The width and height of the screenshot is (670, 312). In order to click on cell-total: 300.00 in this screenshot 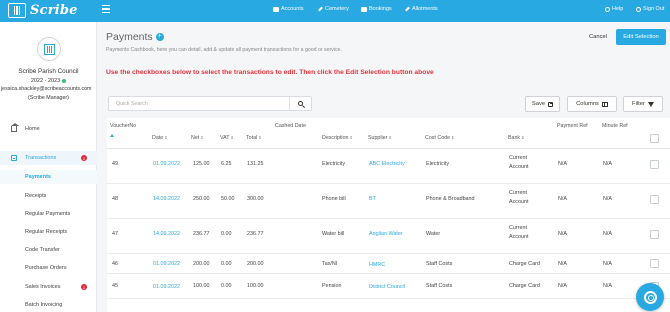, I will do `click(255, 199)`.